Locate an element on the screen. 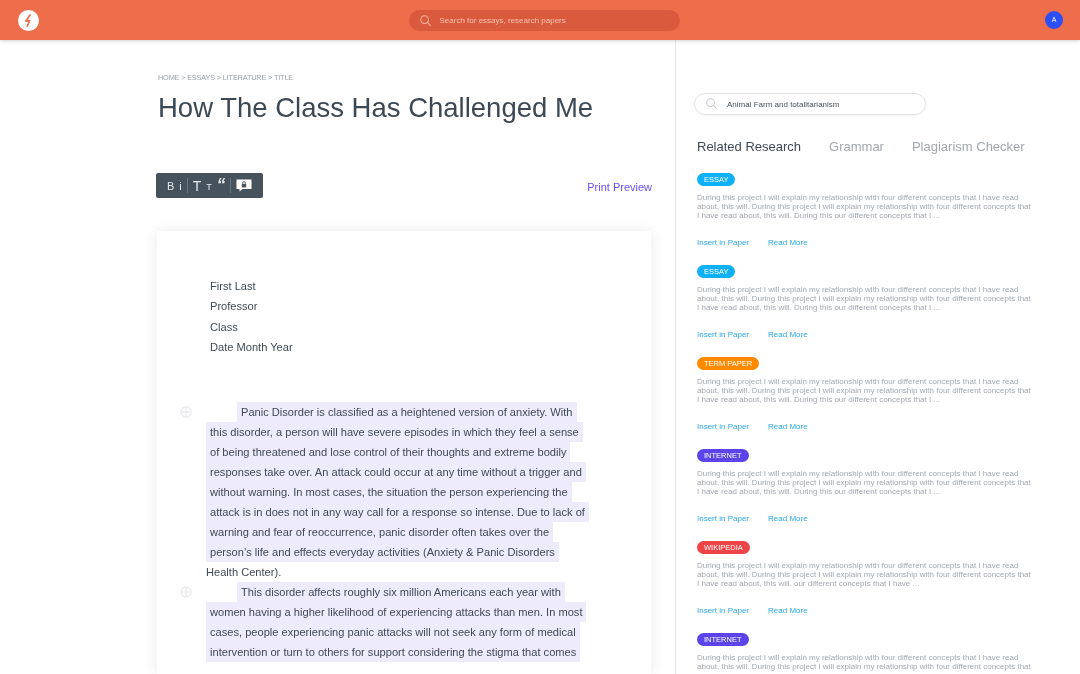 This screenshot has height=674, width=1080. logo-icon is located at coordinates (28, 20).